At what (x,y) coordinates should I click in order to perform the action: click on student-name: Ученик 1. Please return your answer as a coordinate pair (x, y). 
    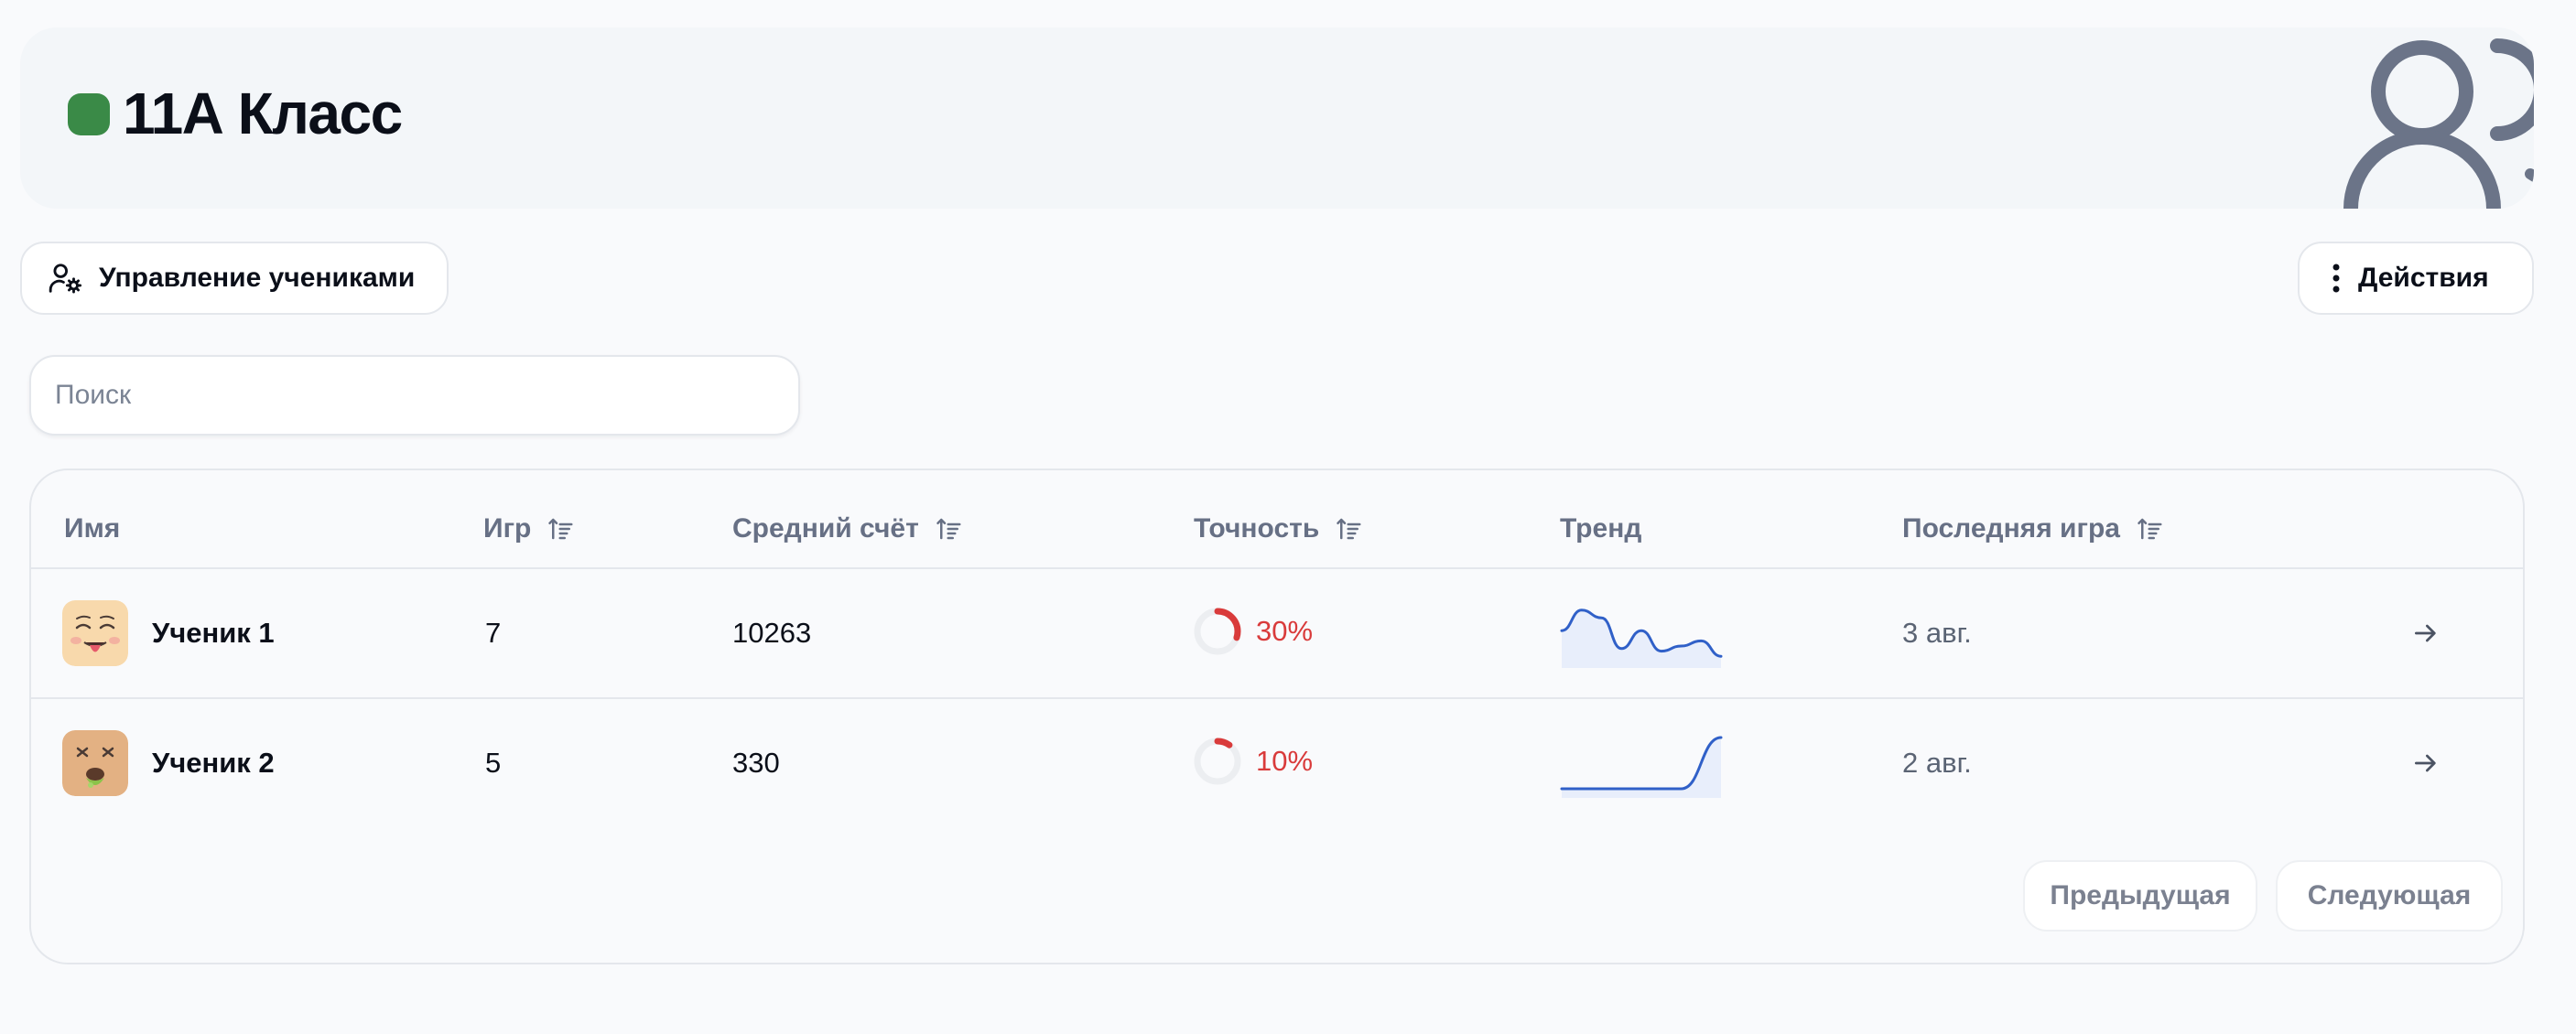
    Looking at the image, I should click on (214, 633).